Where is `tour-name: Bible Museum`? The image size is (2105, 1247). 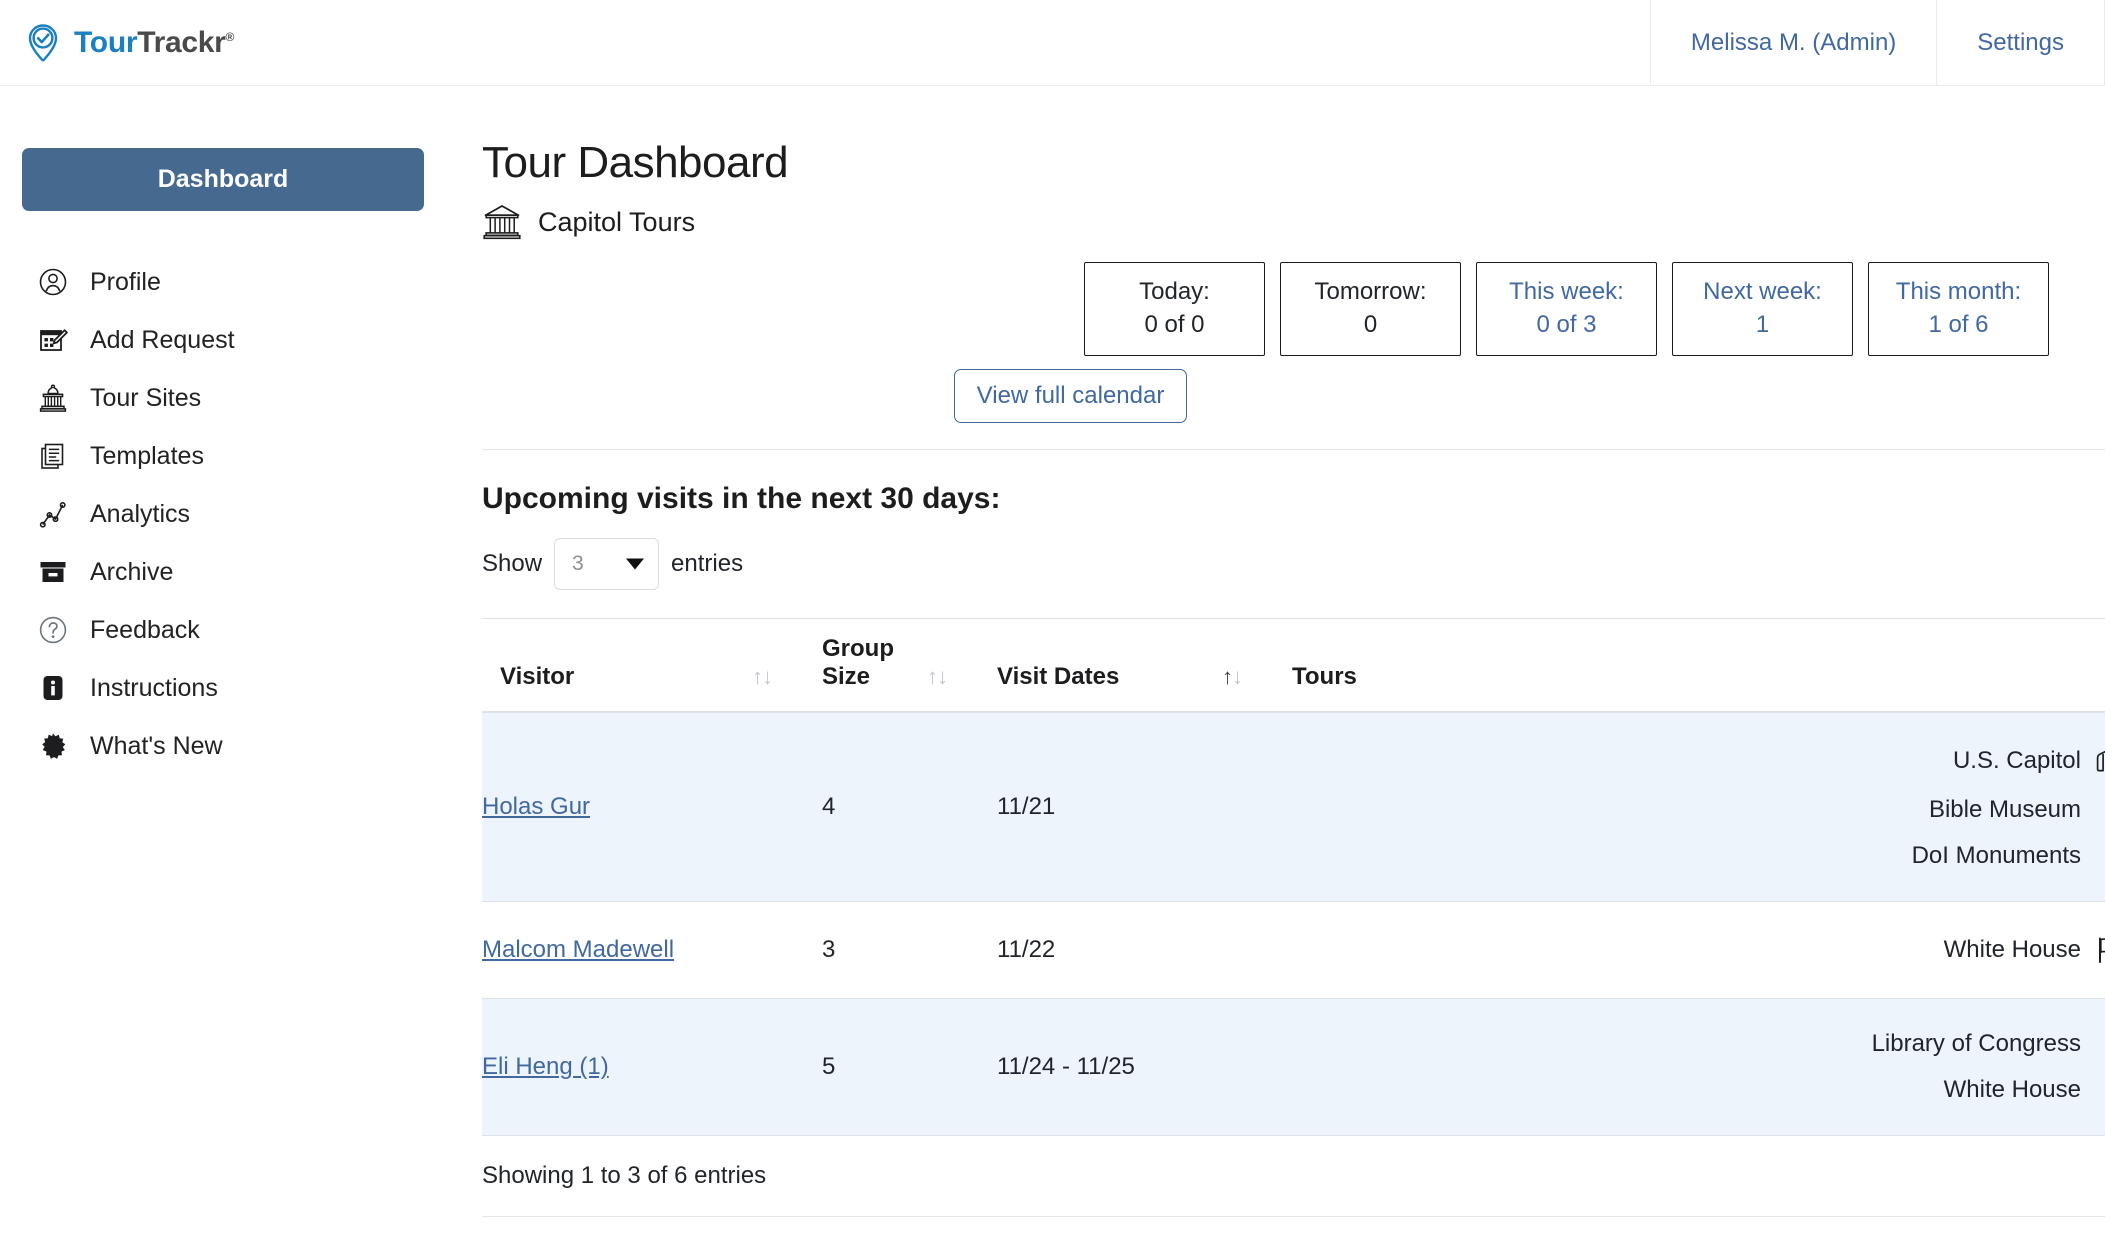
tour-name: Bible Museum is located at coordinates (2004, 810).